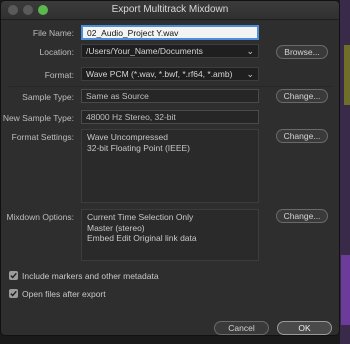  What do you see at coordinates (170, 32) in the screenshot?
I see `file-name-input: 02_Audio_Project Y.wav` at bounding box center [170, 32].